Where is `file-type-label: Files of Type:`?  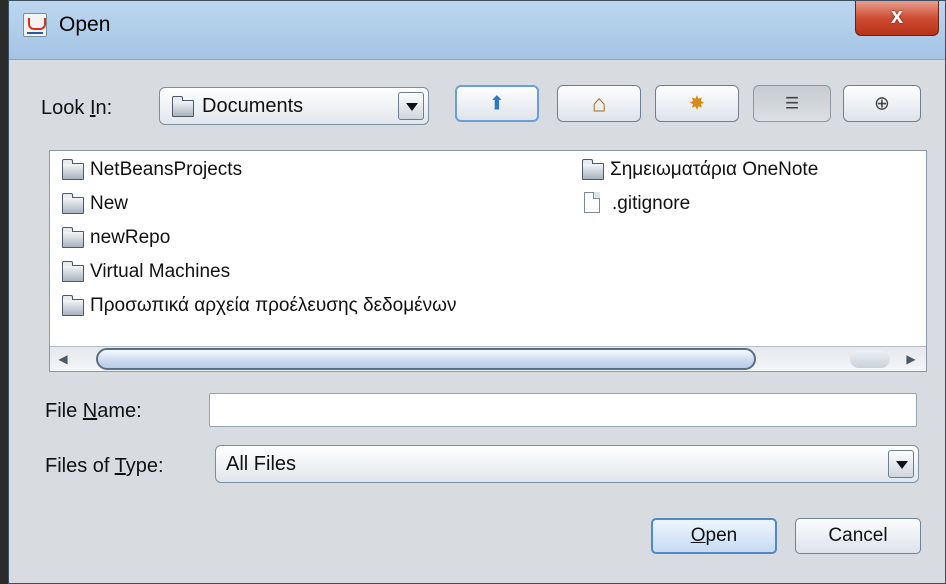 file-type-label: Files of Type: is located at coordinates (104, 466).